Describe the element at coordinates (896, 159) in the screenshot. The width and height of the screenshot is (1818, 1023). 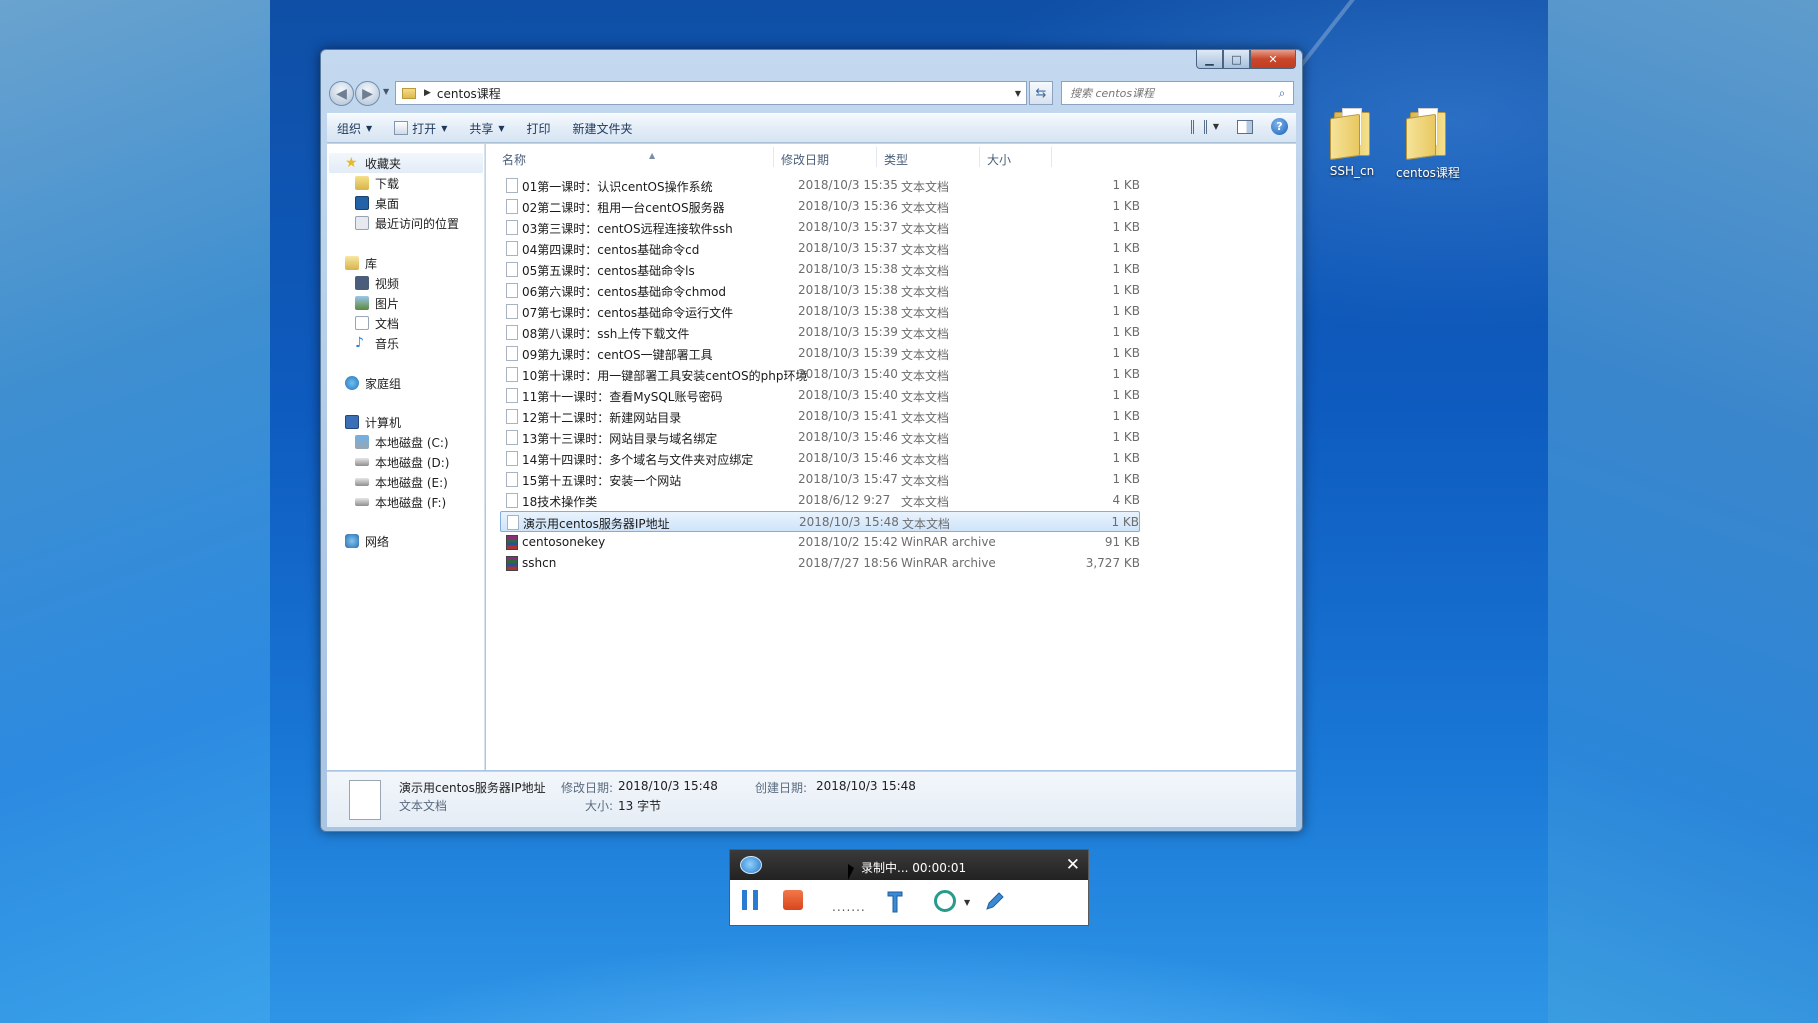
I see `column-header-type: 类型` at that location.